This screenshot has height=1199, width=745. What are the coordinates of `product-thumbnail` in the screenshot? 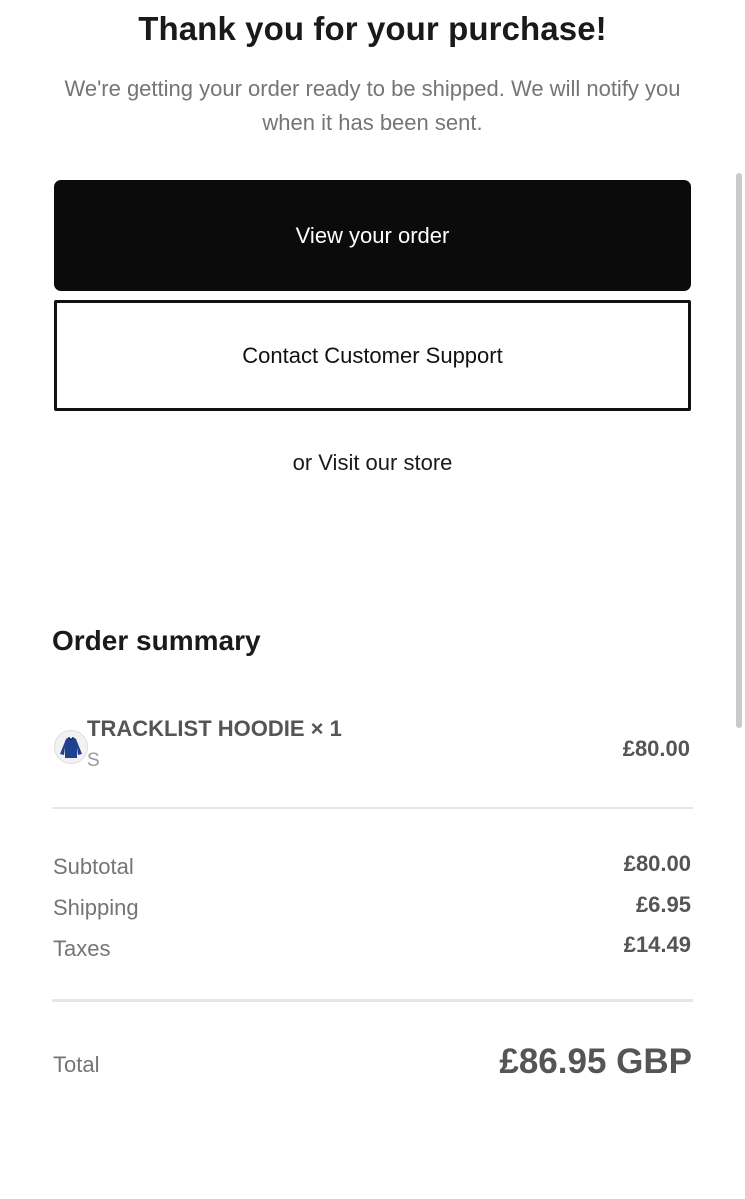 It's located at (71, 747).